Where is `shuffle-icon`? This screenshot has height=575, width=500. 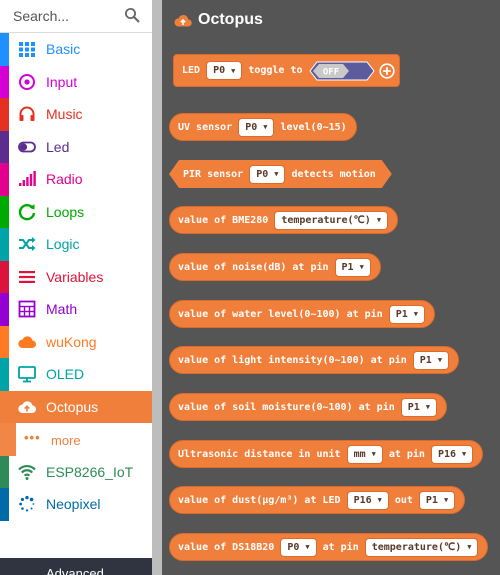
shuffle-icon is located at coordinates (27, 244).